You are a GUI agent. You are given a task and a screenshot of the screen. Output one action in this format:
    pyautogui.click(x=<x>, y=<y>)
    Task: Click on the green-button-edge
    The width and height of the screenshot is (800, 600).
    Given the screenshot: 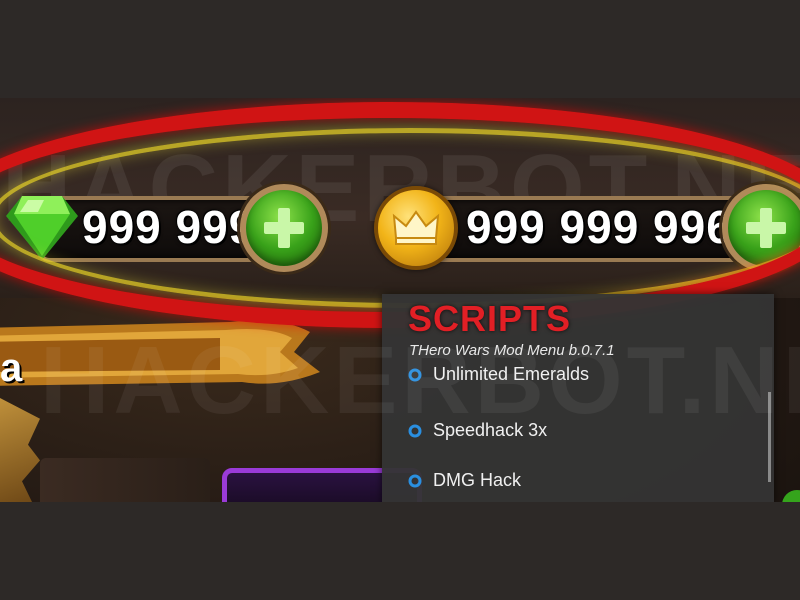 What is the action you would take?
    pyautogui.click(x=791, y=496)
    